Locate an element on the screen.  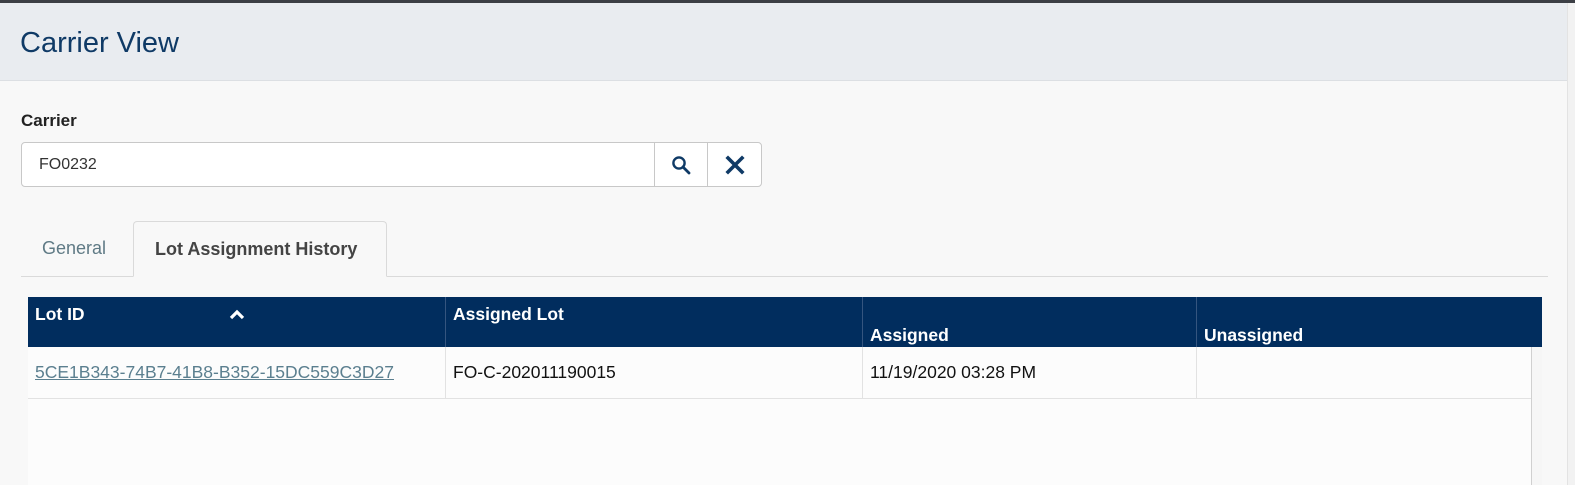
search-icon is located at coordinates (681, 164).